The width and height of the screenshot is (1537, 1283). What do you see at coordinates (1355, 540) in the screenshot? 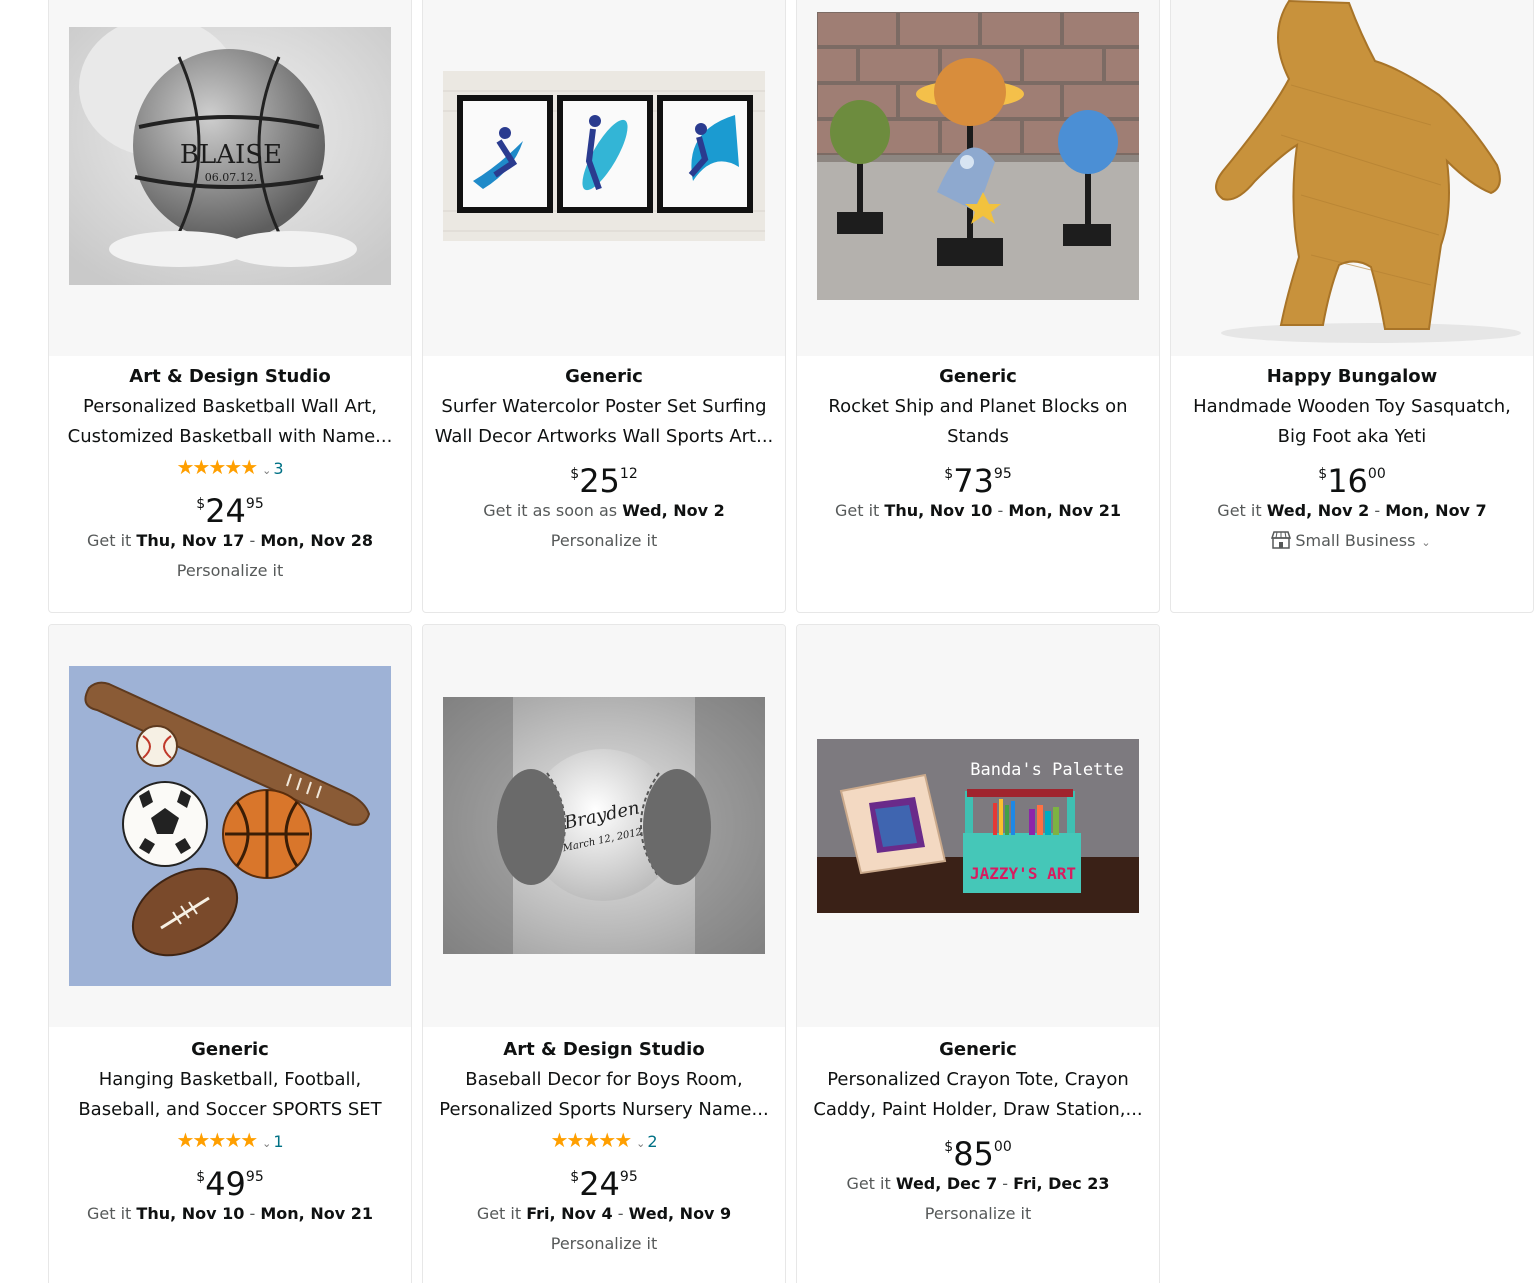
I see `small-business-label: Small Business` at bounding box center [1355, 540].